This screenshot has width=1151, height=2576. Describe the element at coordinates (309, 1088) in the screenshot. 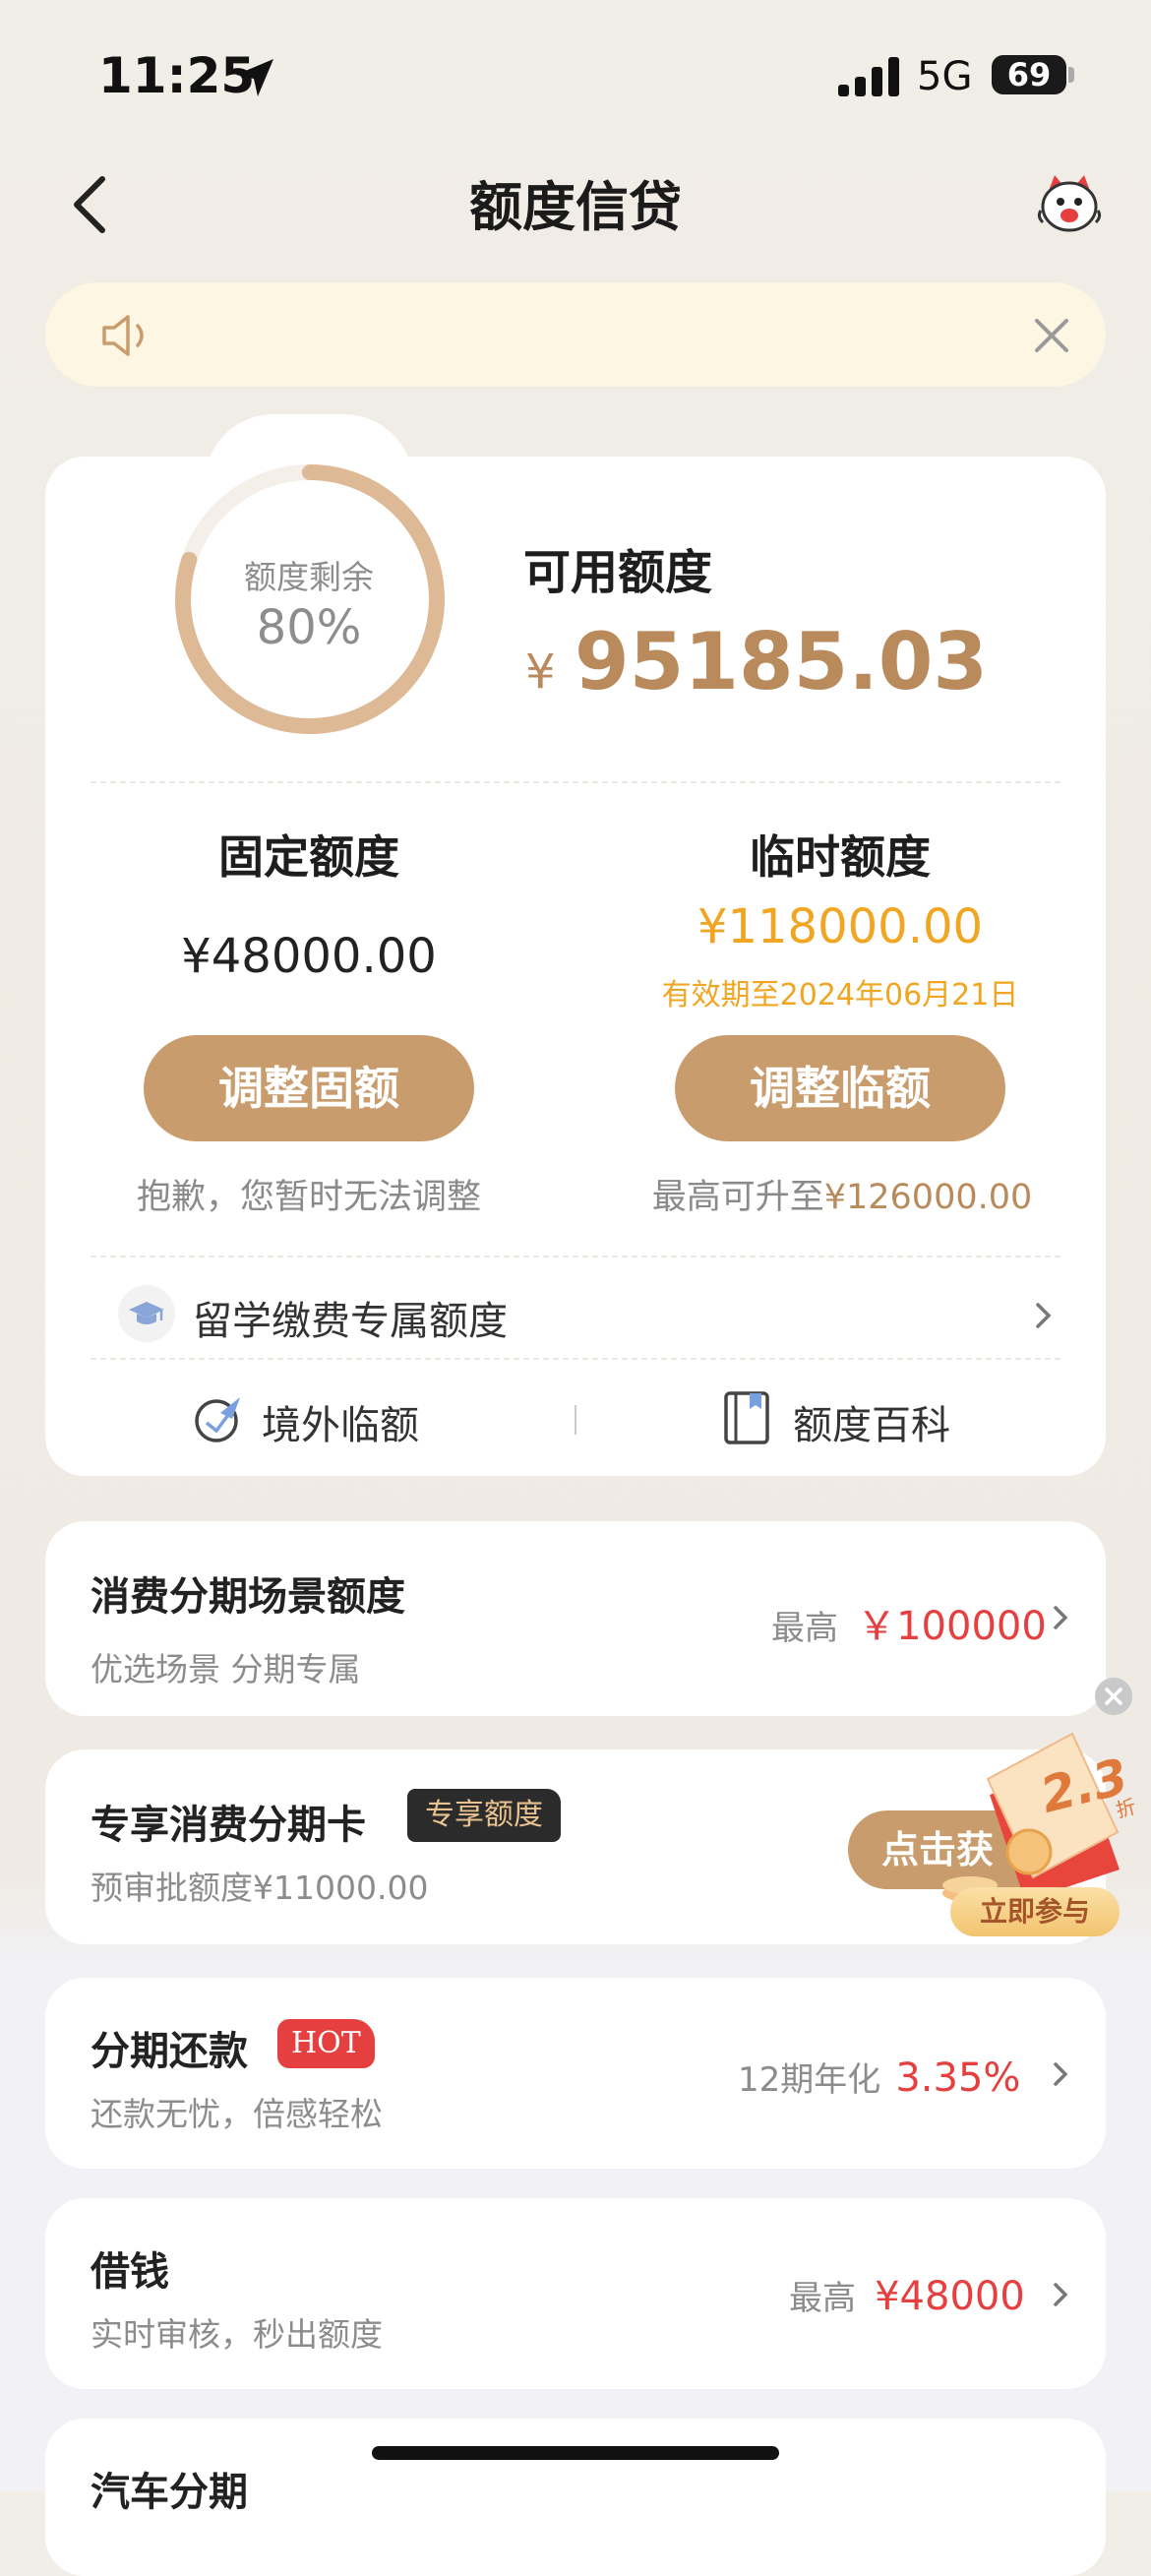

I see `adjust-fixed-button: 调整固额` at that location.